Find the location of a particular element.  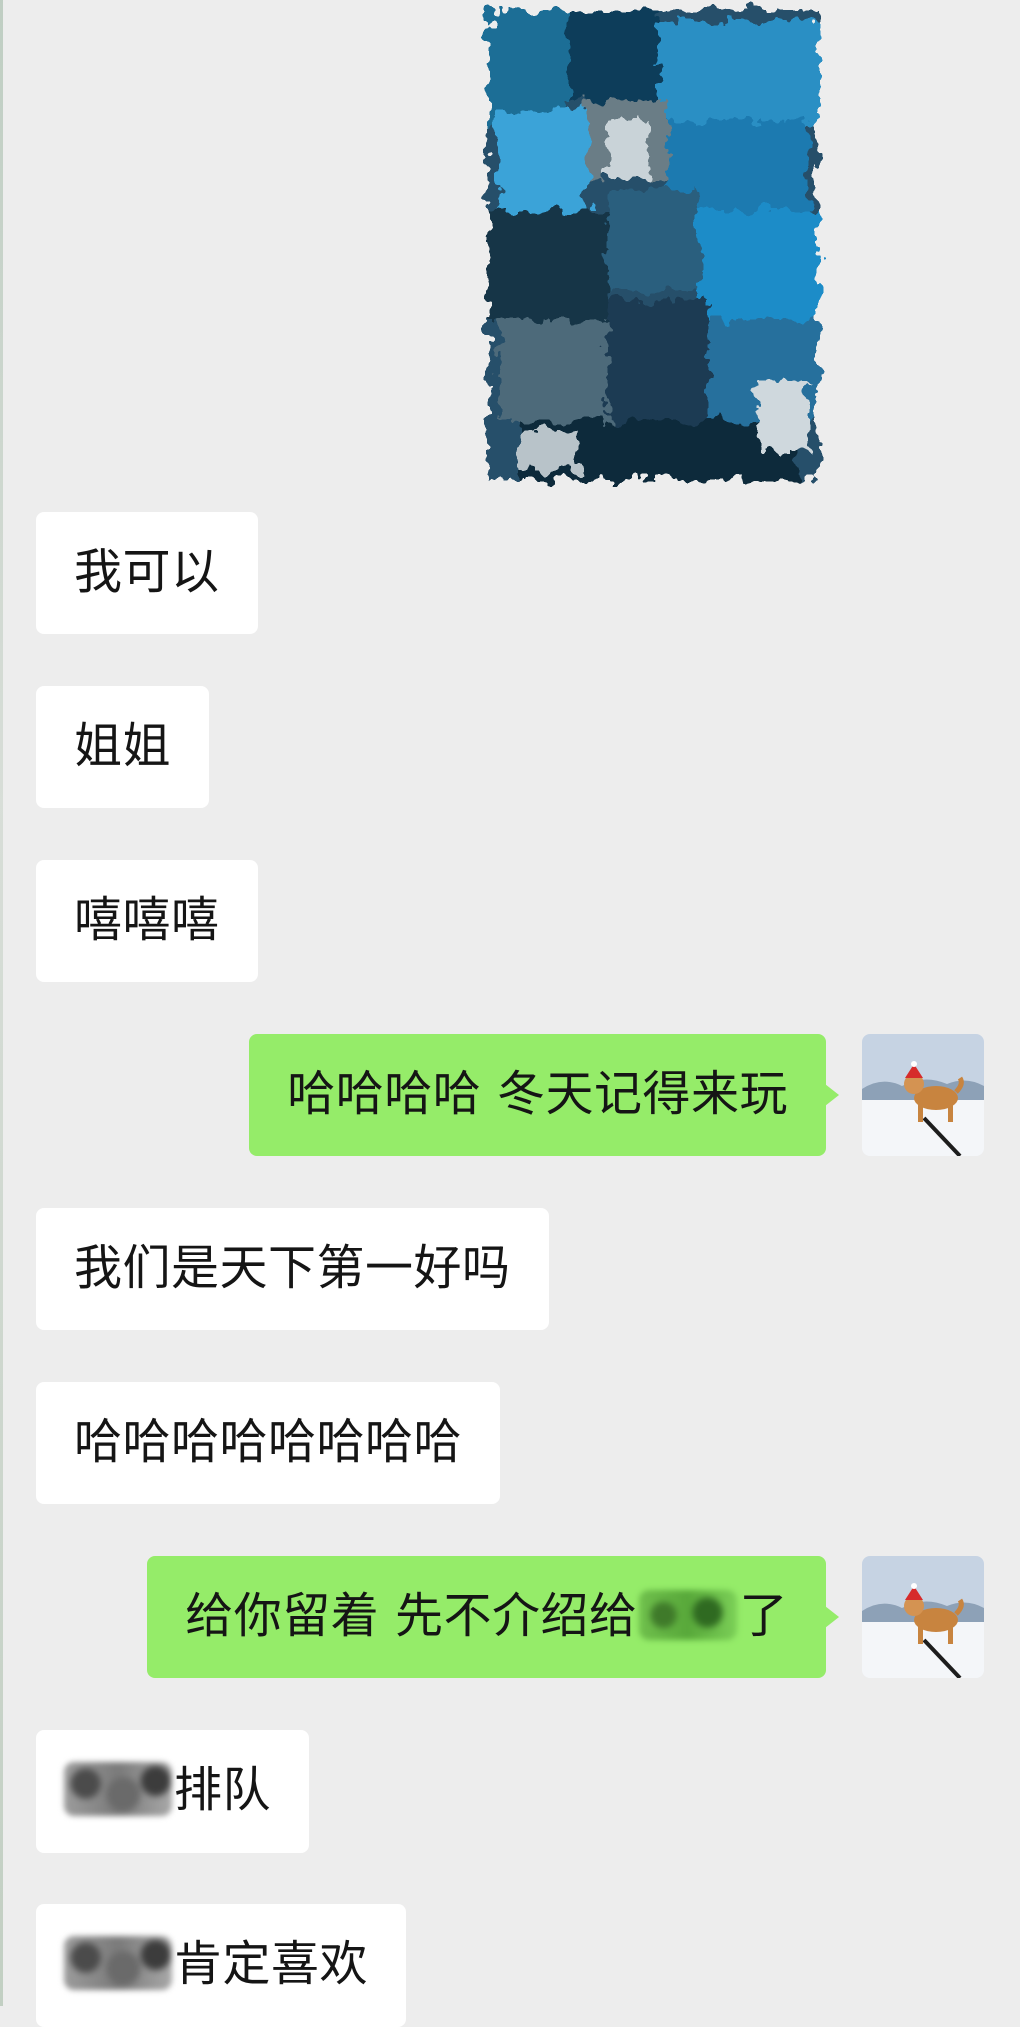

message-text: 我可以 is located at coordinates (147, 572).